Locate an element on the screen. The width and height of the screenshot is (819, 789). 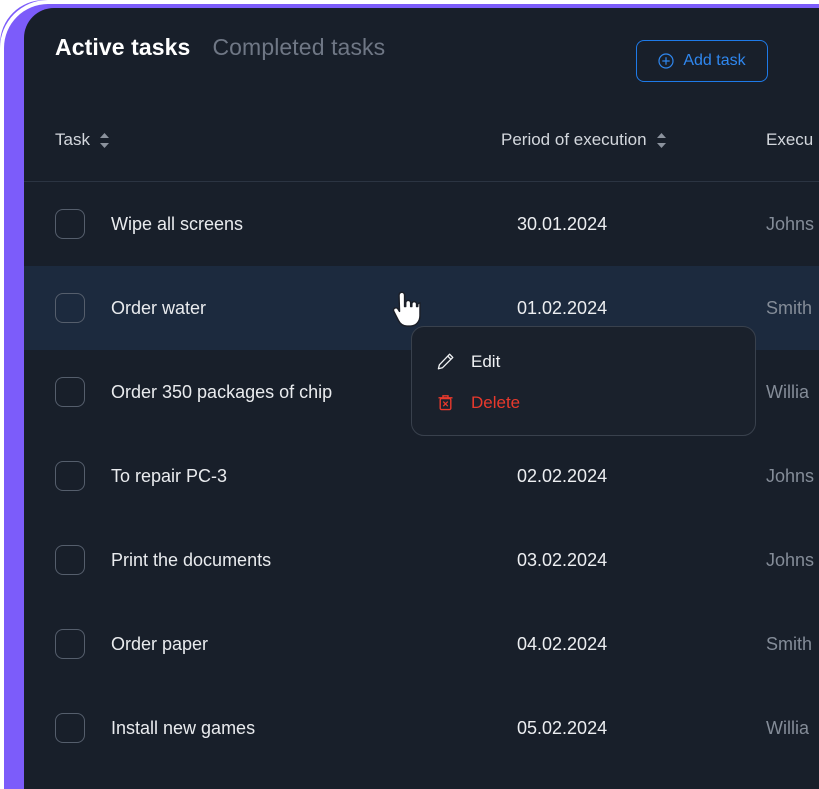
task-row: To repair PC-3 02.02.2024 Johns is located at coordinates (421, 476).